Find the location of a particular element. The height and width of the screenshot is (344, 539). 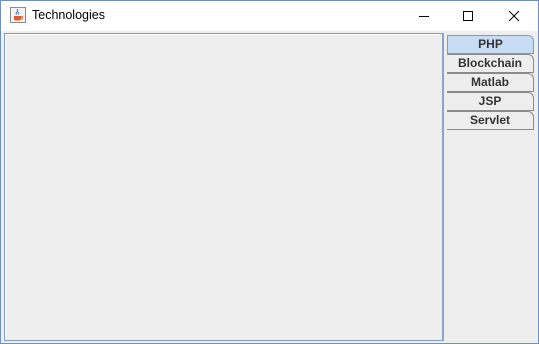

close-button is located at coordinates (514, 16).